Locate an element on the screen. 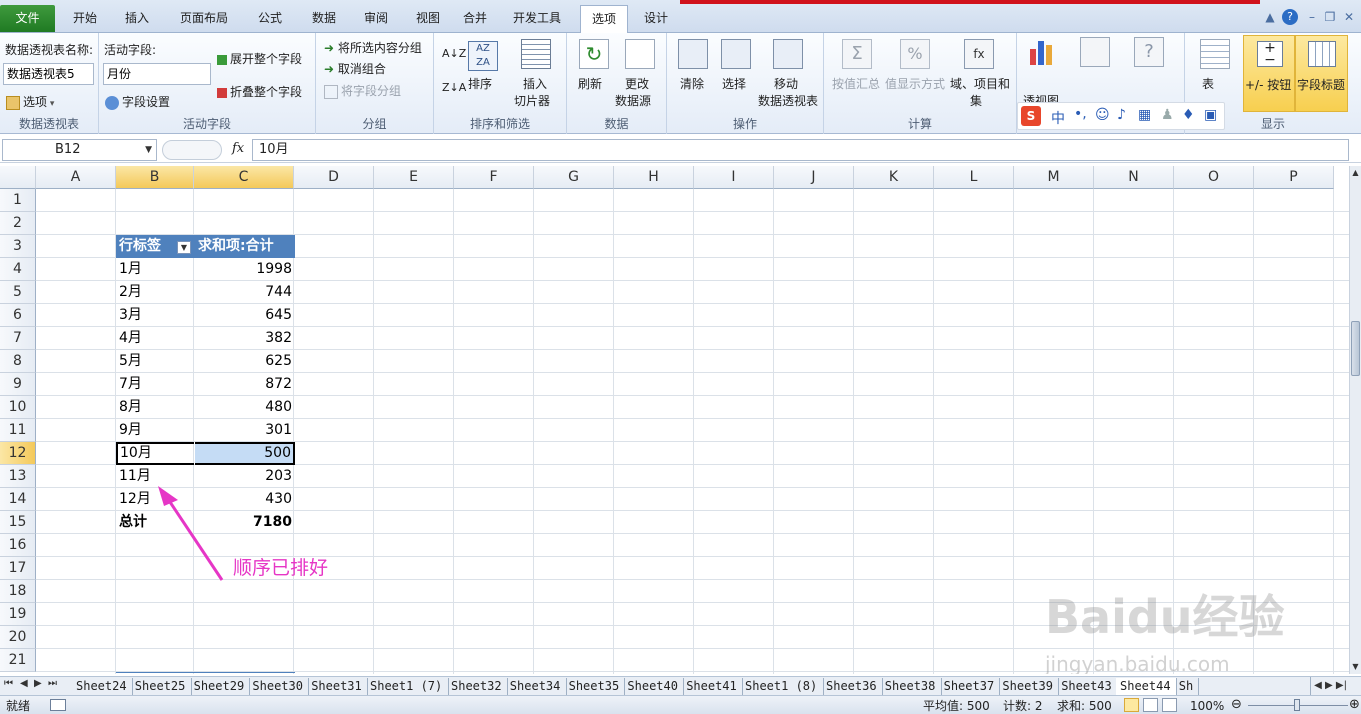  sheet-tab: Sheet39 is located at coordinates (1029, 686).